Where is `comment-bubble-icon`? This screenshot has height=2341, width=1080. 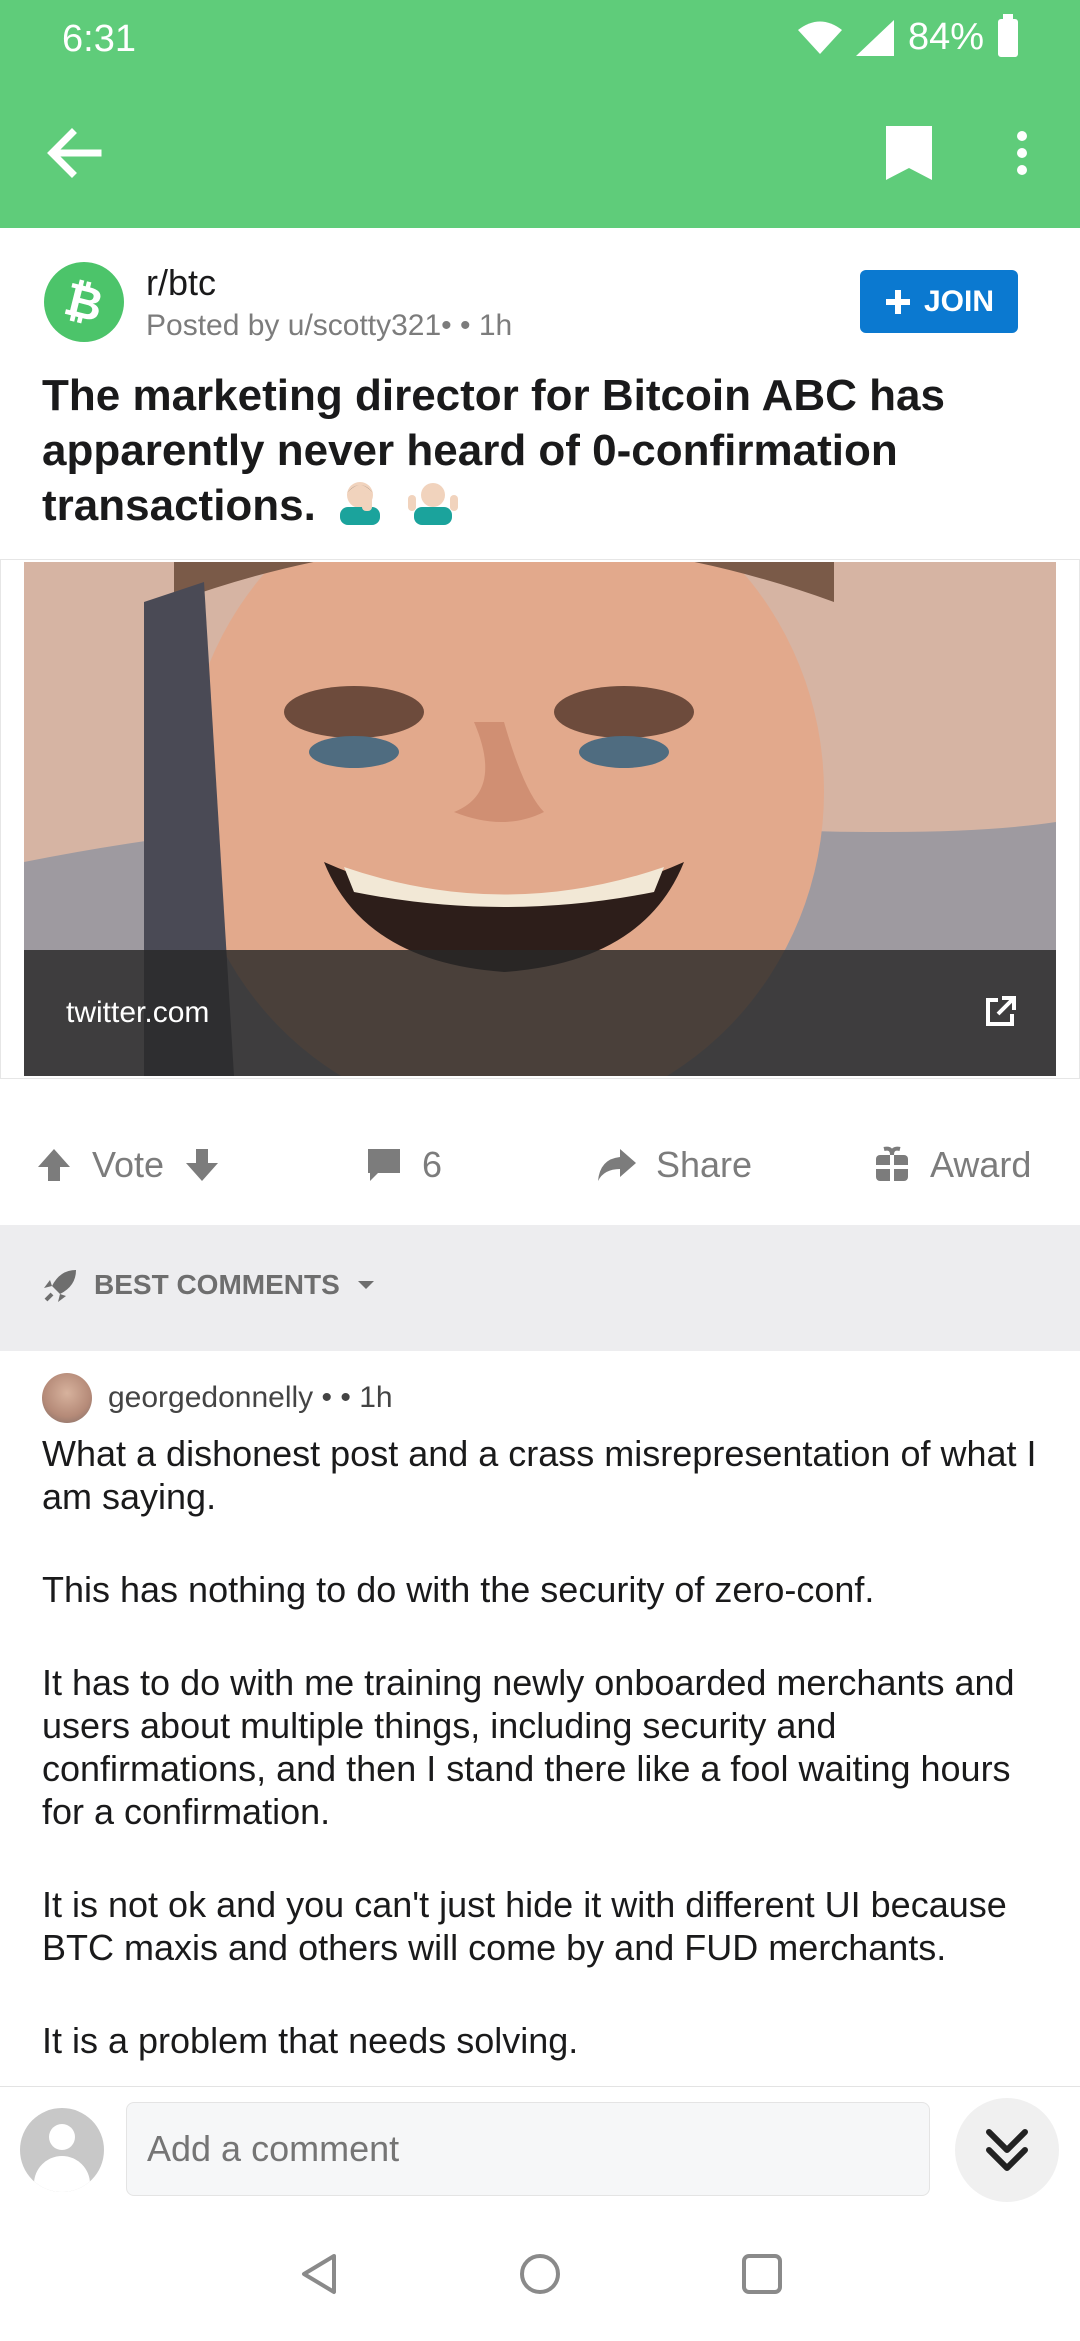 comment-bubble-icon is located at coordinates (384, 1165).